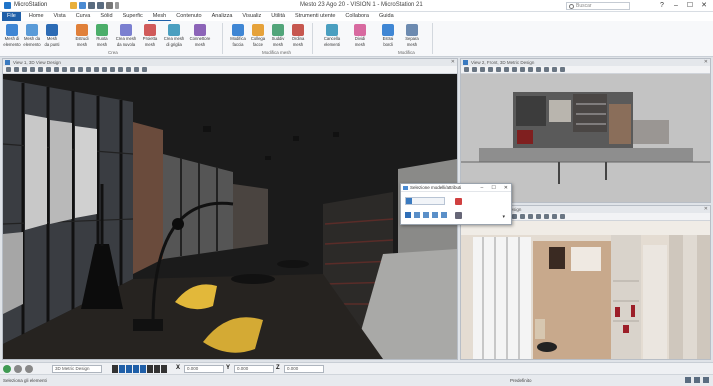 This screenshot has width=713, height=386. Describe the element at coordinates (278, 16) in the screenshot. I see `tab-utilita: Utilità` at that location.